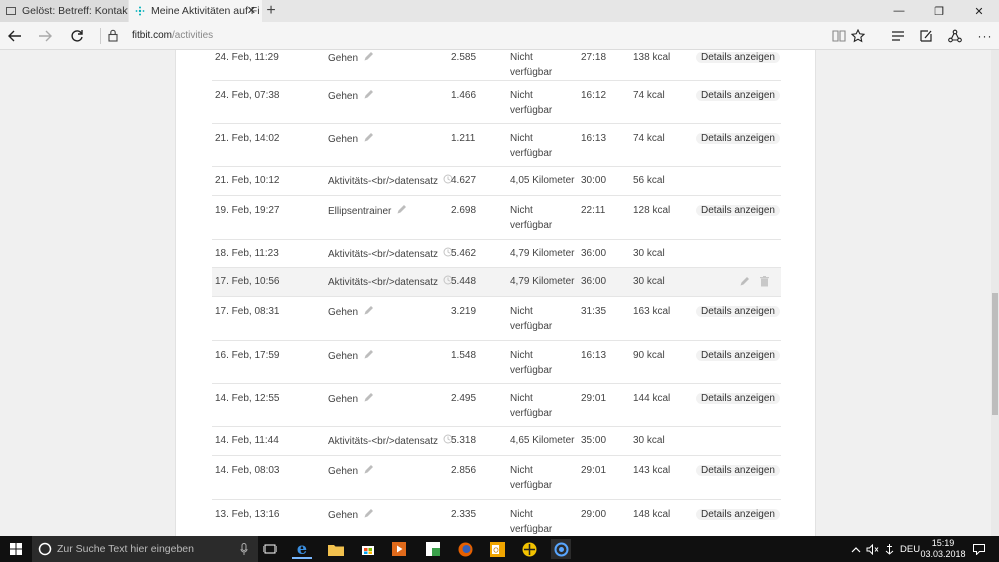  I want to click on activity-calories: 148 kcal, so click(652, 514).